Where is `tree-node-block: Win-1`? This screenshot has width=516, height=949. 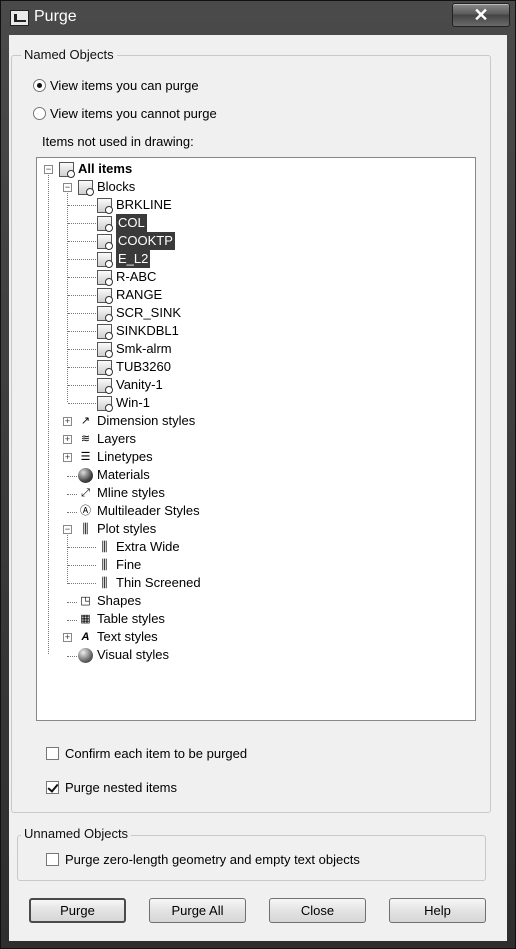
tree-node-block: Win-1 is located at coordinates (123, 403).